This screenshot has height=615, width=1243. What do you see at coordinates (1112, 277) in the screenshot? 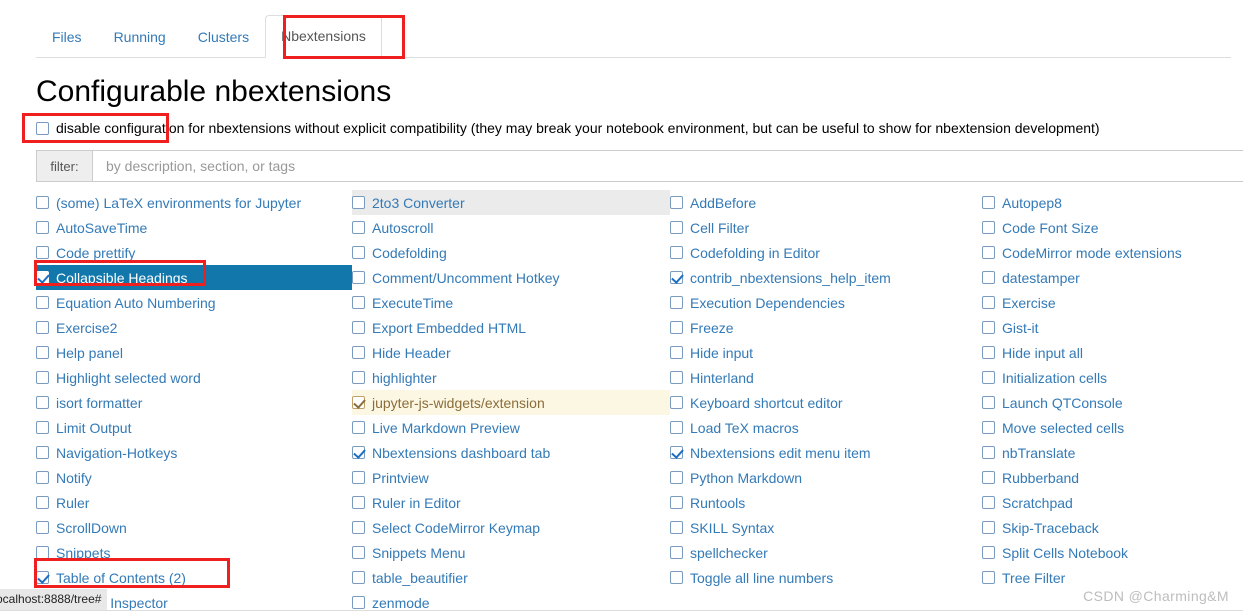
I see `extension-row: datestamper` at bounding box center [1112, 277].